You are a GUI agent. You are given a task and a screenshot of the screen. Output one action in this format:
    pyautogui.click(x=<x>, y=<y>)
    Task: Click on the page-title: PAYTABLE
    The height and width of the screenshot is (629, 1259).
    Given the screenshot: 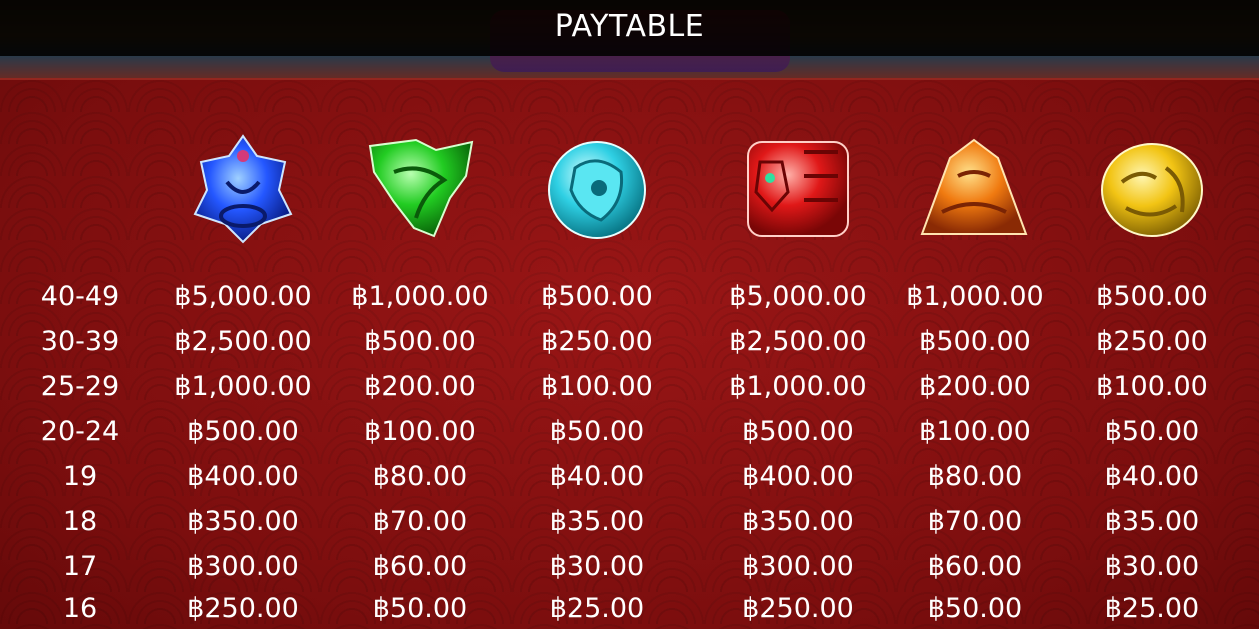 What is the action you would take?
    pyautogui.click(x=629, y=26)
    